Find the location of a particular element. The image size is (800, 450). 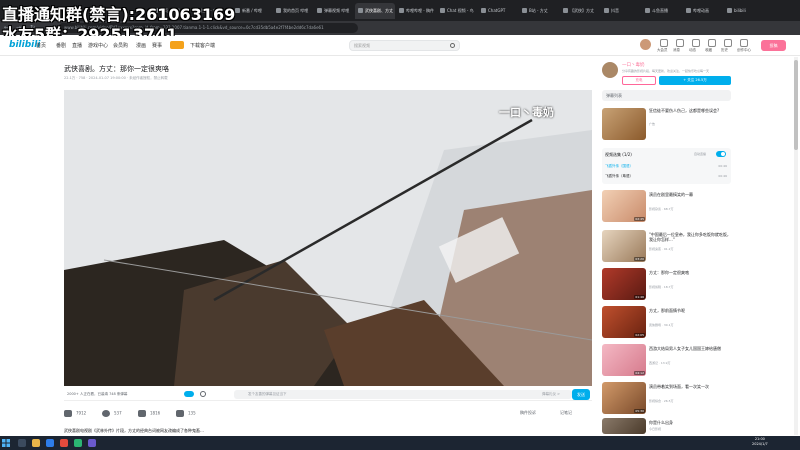

danmaku-settings-icon is located at coordinates (203, 394).